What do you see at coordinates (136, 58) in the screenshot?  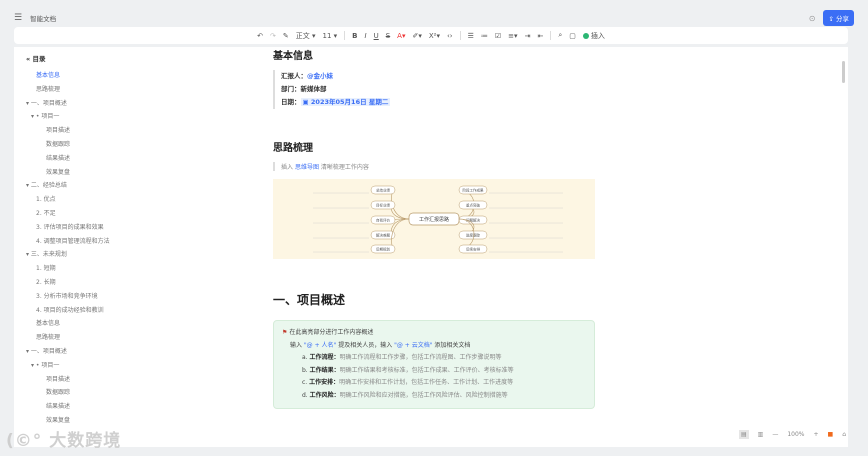 I see `toc-heading: « 目录` at bounding box center [136, 58].